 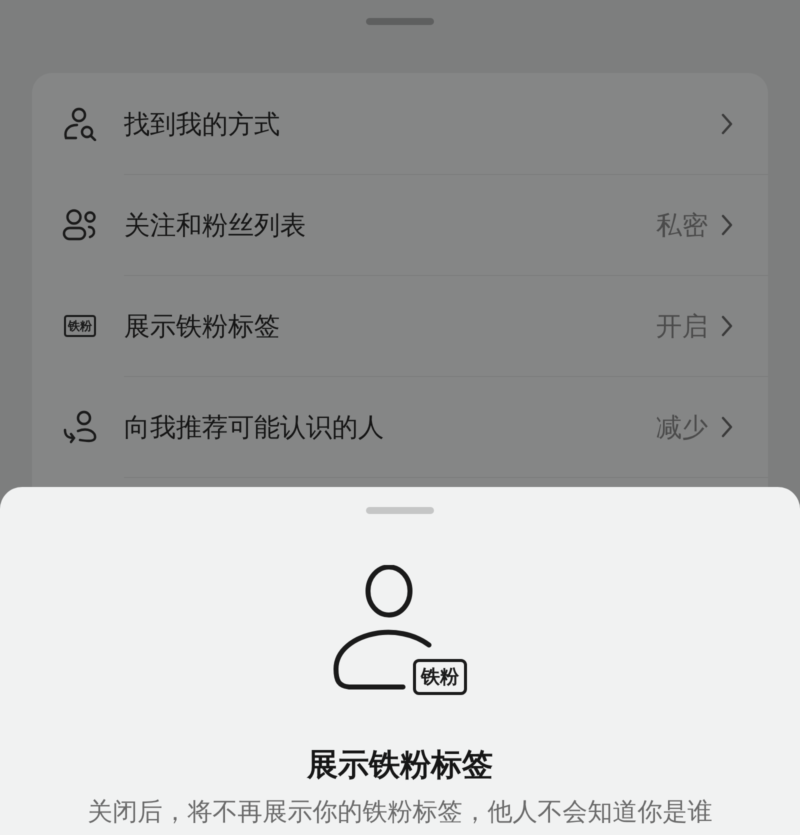 I want to click on setting-label: 向我推荐可能认识的人, so click(x=390, y=427).